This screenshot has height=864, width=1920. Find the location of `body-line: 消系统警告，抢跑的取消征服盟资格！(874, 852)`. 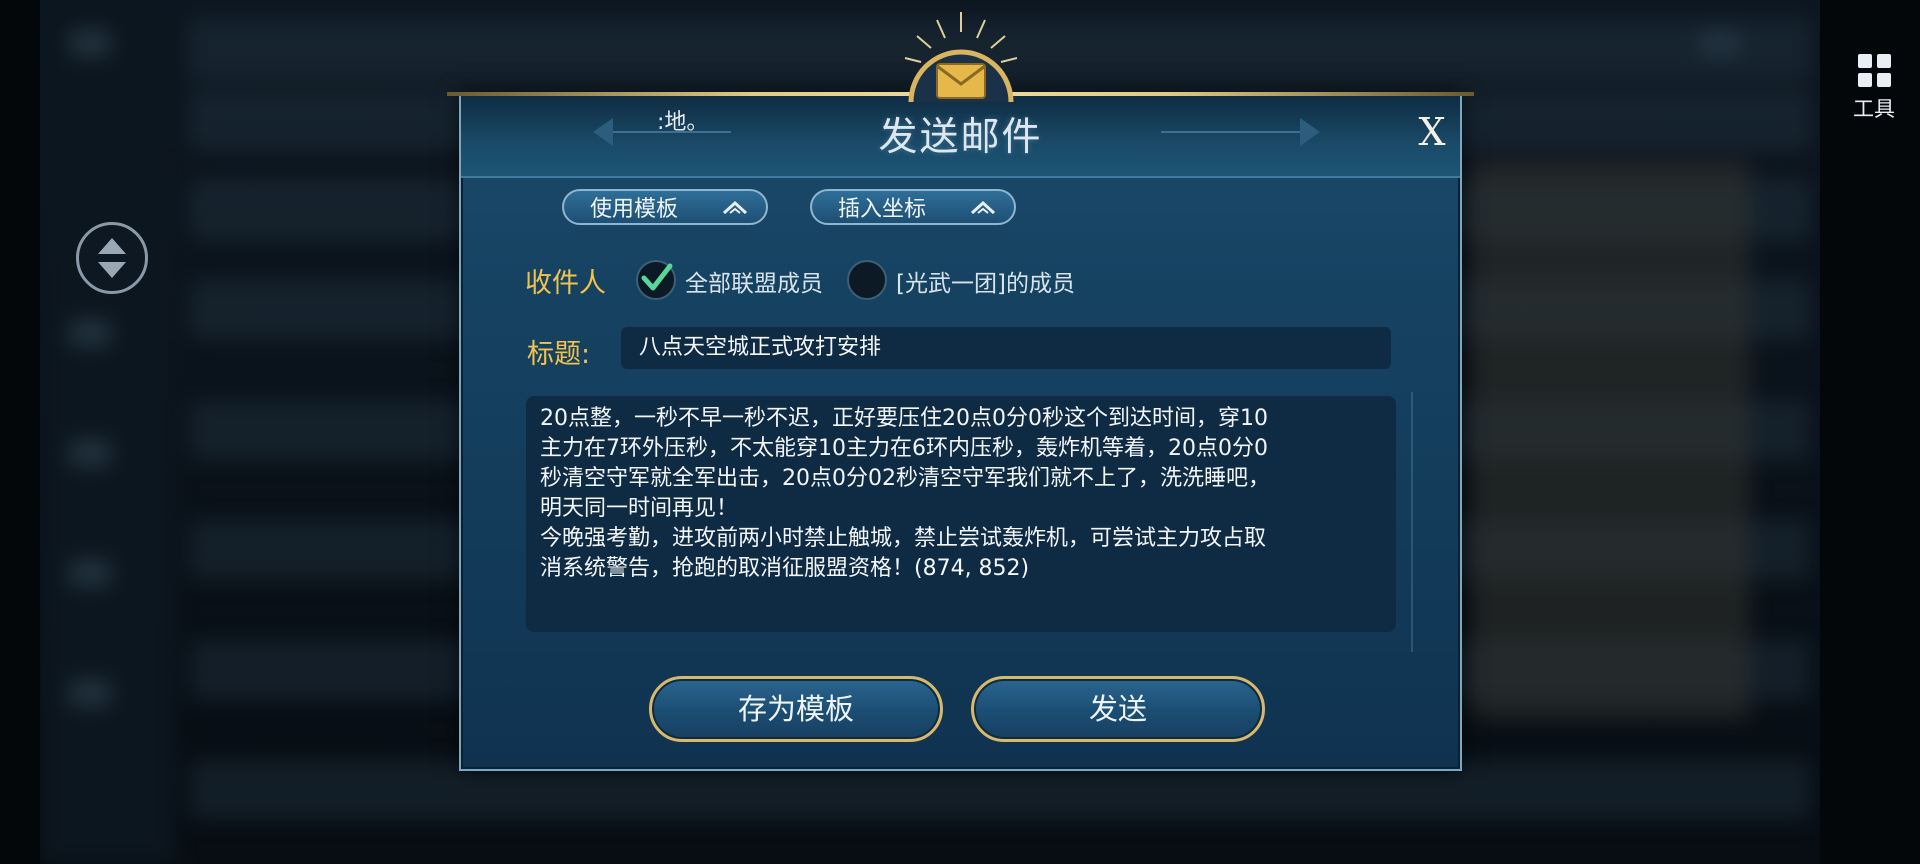

body-line: 消系统警告，抢跑的取消征服盟资格！(874, 852) is located at coordinates (785, 568).